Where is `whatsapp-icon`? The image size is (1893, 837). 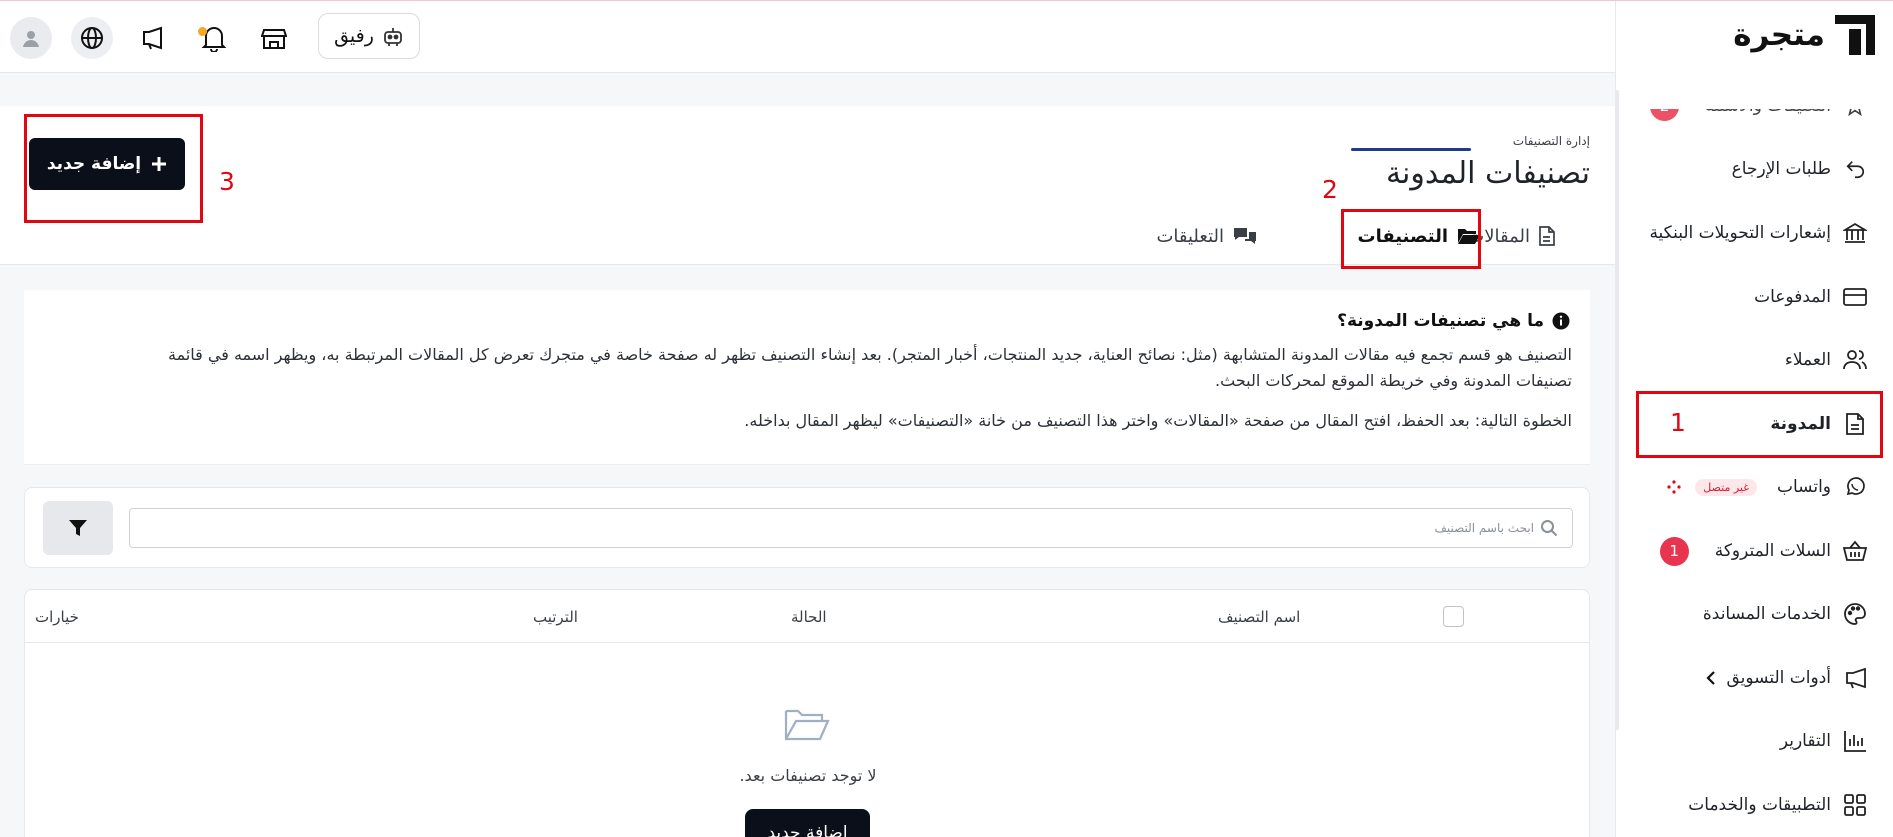
whatsapp-icon is located at coordinates (1855, 486).